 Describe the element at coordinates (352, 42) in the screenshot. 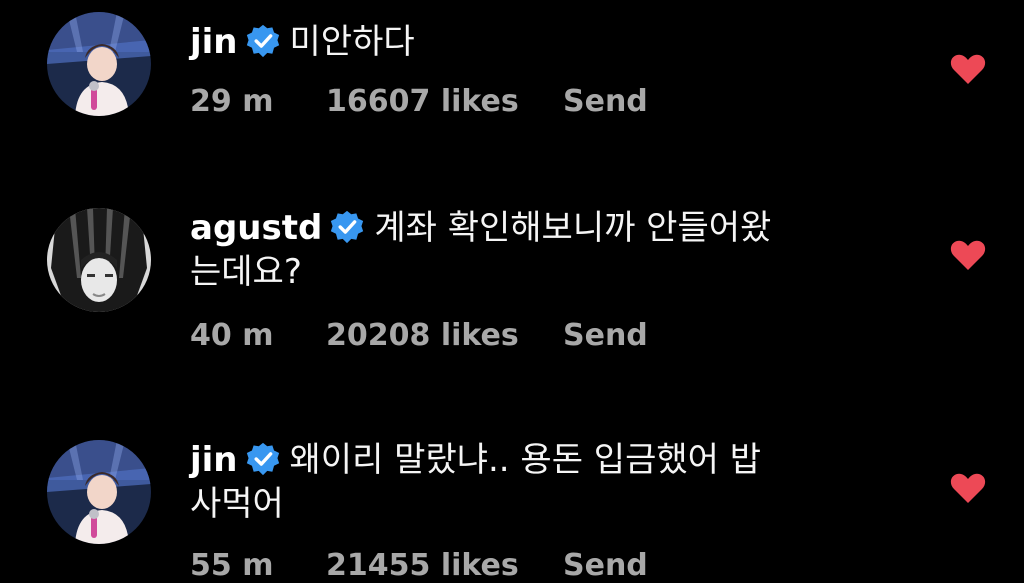

I see `comment-text: 미안하다` at that location.